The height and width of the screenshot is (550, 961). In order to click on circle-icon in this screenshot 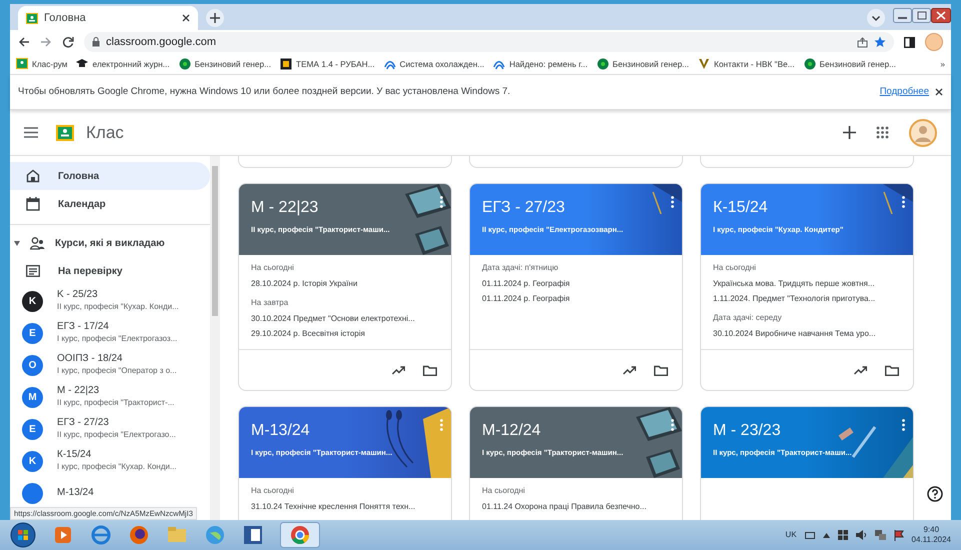, I will do `click(184, 64)`.